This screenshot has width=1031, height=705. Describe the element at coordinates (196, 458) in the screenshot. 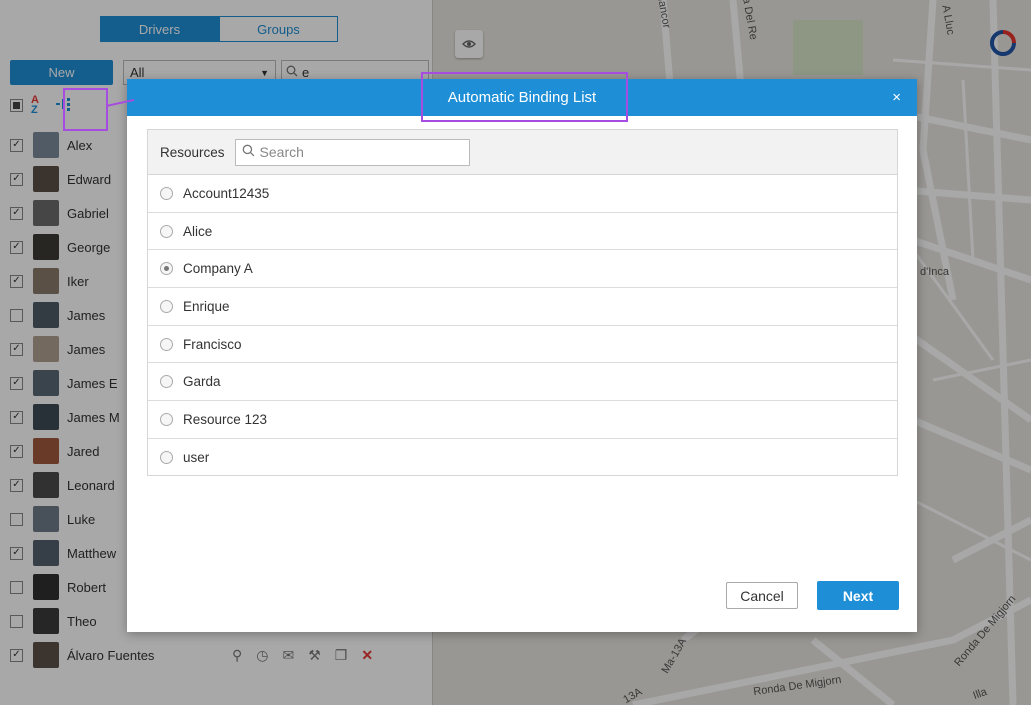

I see `resource-label: user` at that location.